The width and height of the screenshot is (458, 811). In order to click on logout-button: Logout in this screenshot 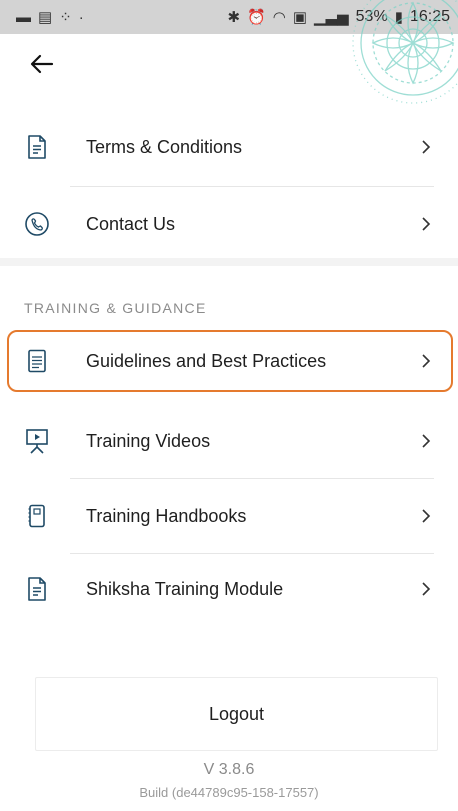, I will do `click(236, 714)`.